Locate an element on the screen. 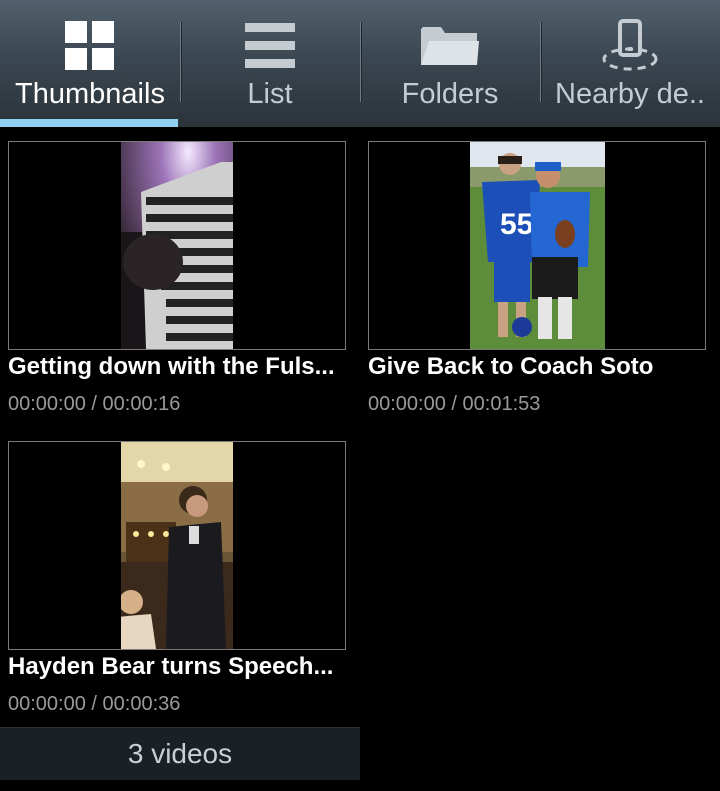  tab-thumbnails: Thumbnails is located at coordinates (90, 63).